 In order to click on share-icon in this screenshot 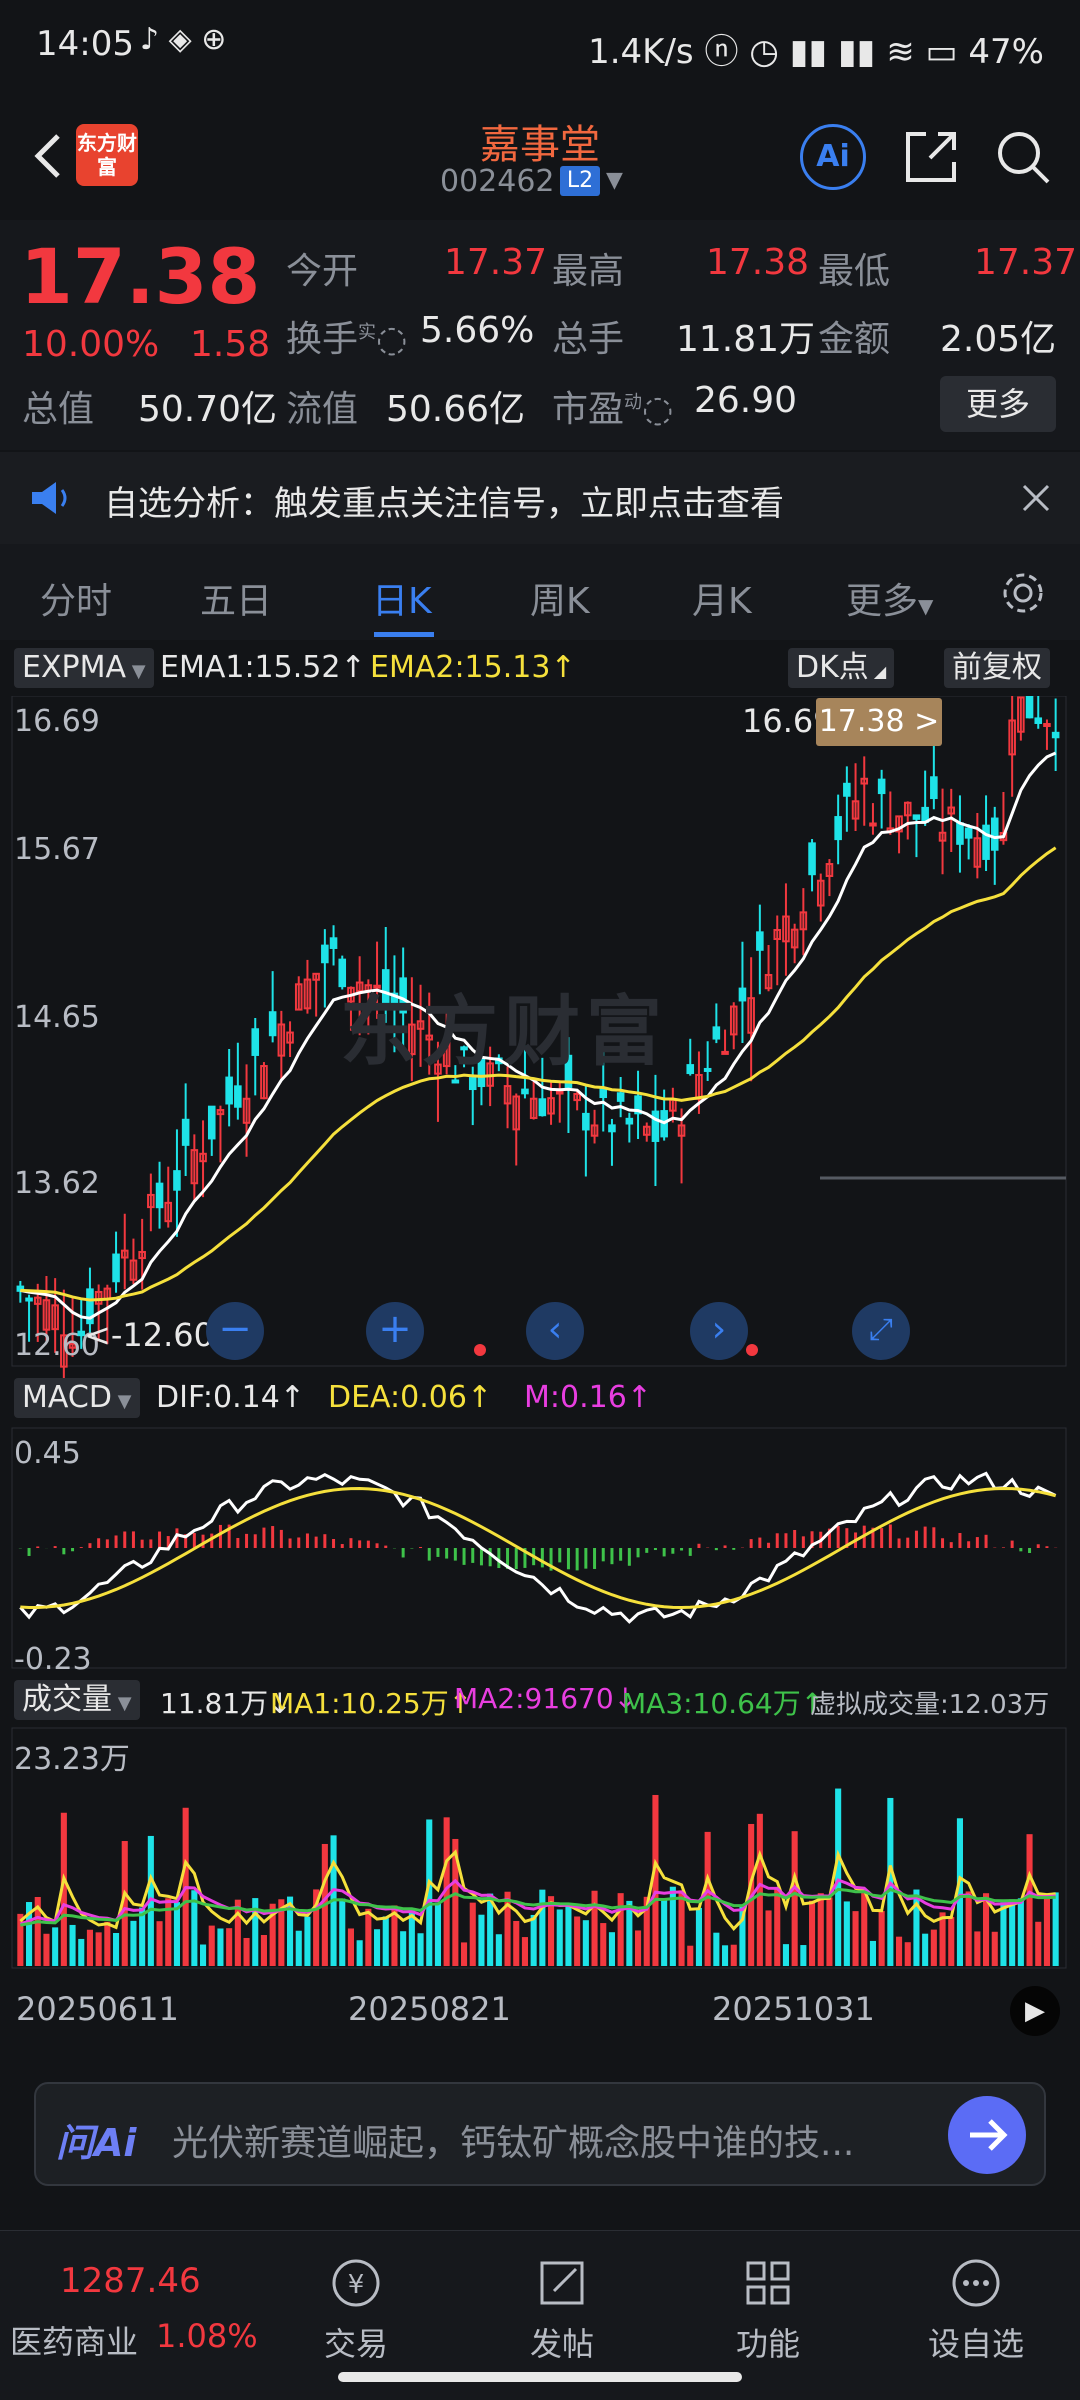, I will do `click(931, 157)`.